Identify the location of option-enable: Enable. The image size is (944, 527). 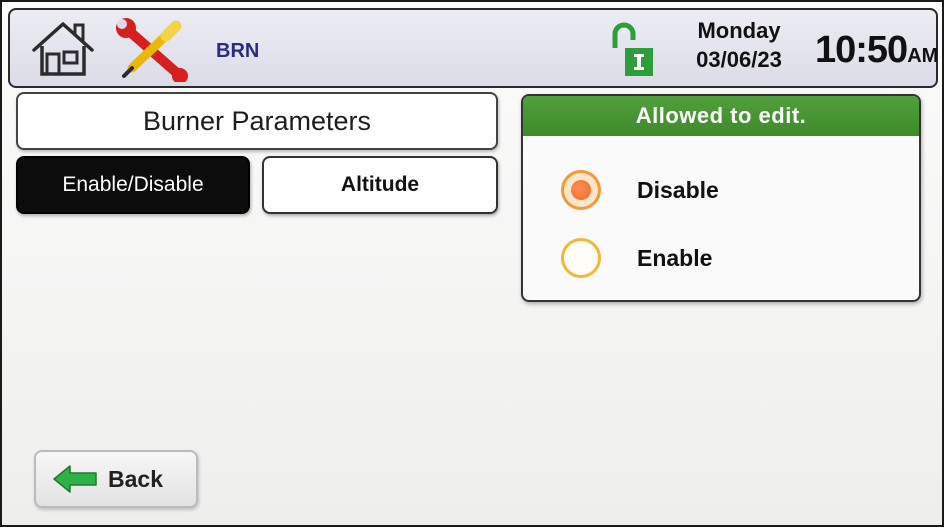
(636, 258).